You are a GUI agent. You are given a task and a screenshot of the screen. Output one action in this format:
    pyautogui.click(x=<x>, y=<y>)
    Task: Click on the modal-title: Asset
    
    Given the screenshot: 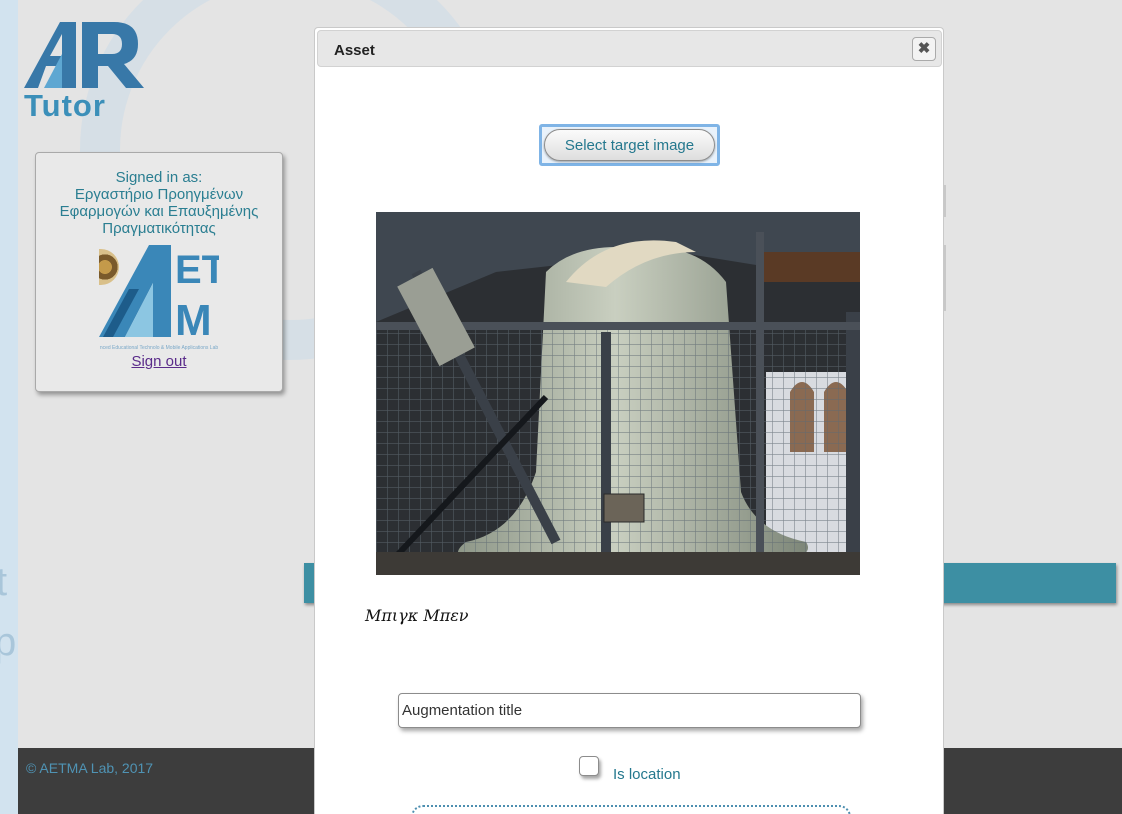 What is the action you would take?
    pyautogui.click(x=354, y=50)
    